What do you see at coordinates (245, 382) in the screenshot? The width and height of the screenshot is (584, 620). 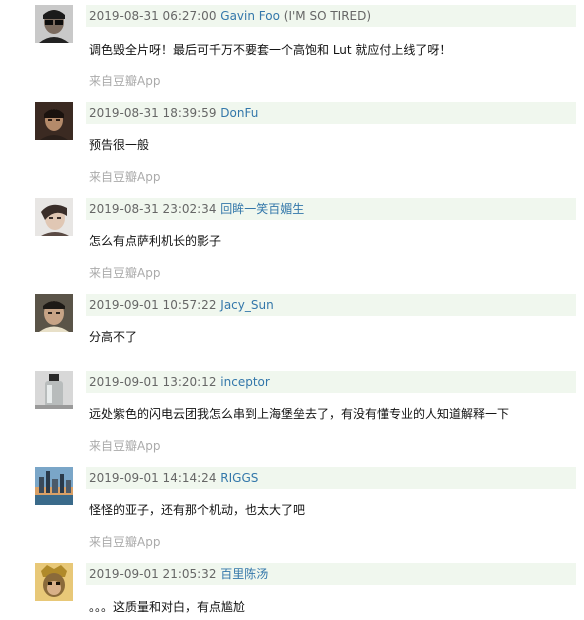 I see `comment-author-link: inceptor` at bounding box center [245, 382].